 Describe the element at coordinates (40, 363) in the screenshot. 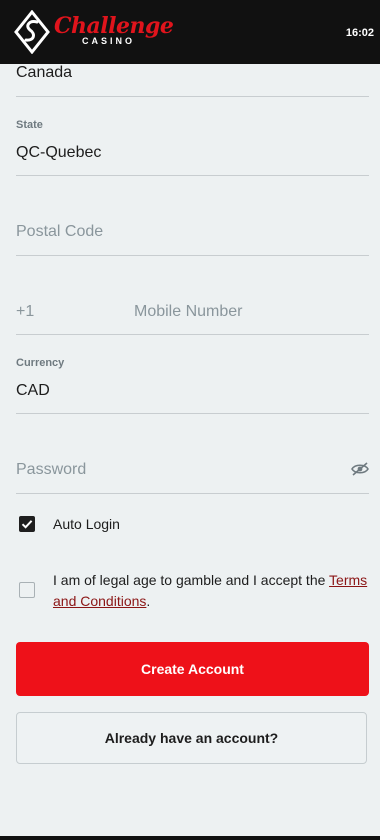

I see `currency-label: Currency` at that location.